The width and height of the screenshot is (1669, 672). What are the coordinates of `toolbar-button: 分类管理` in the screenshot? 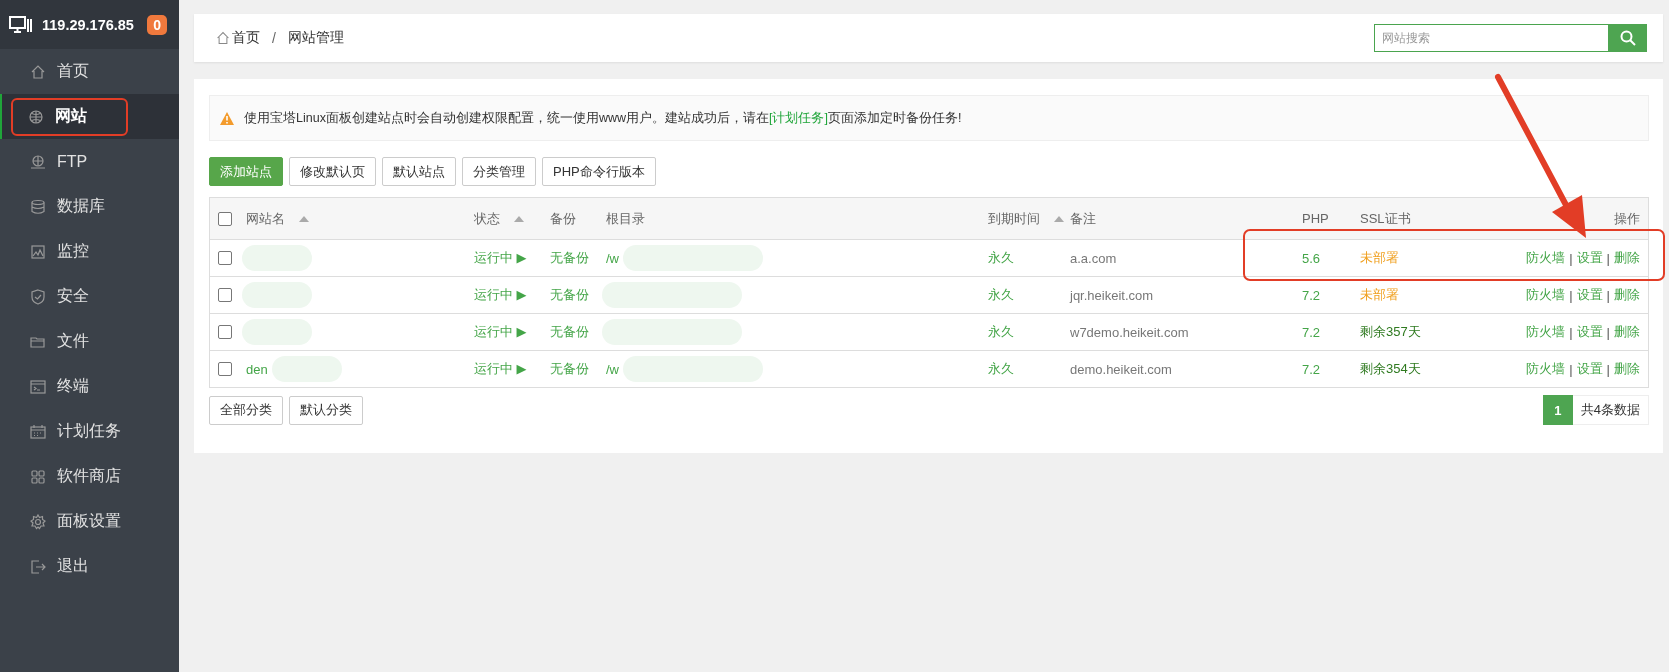 It's located at (499, 171).